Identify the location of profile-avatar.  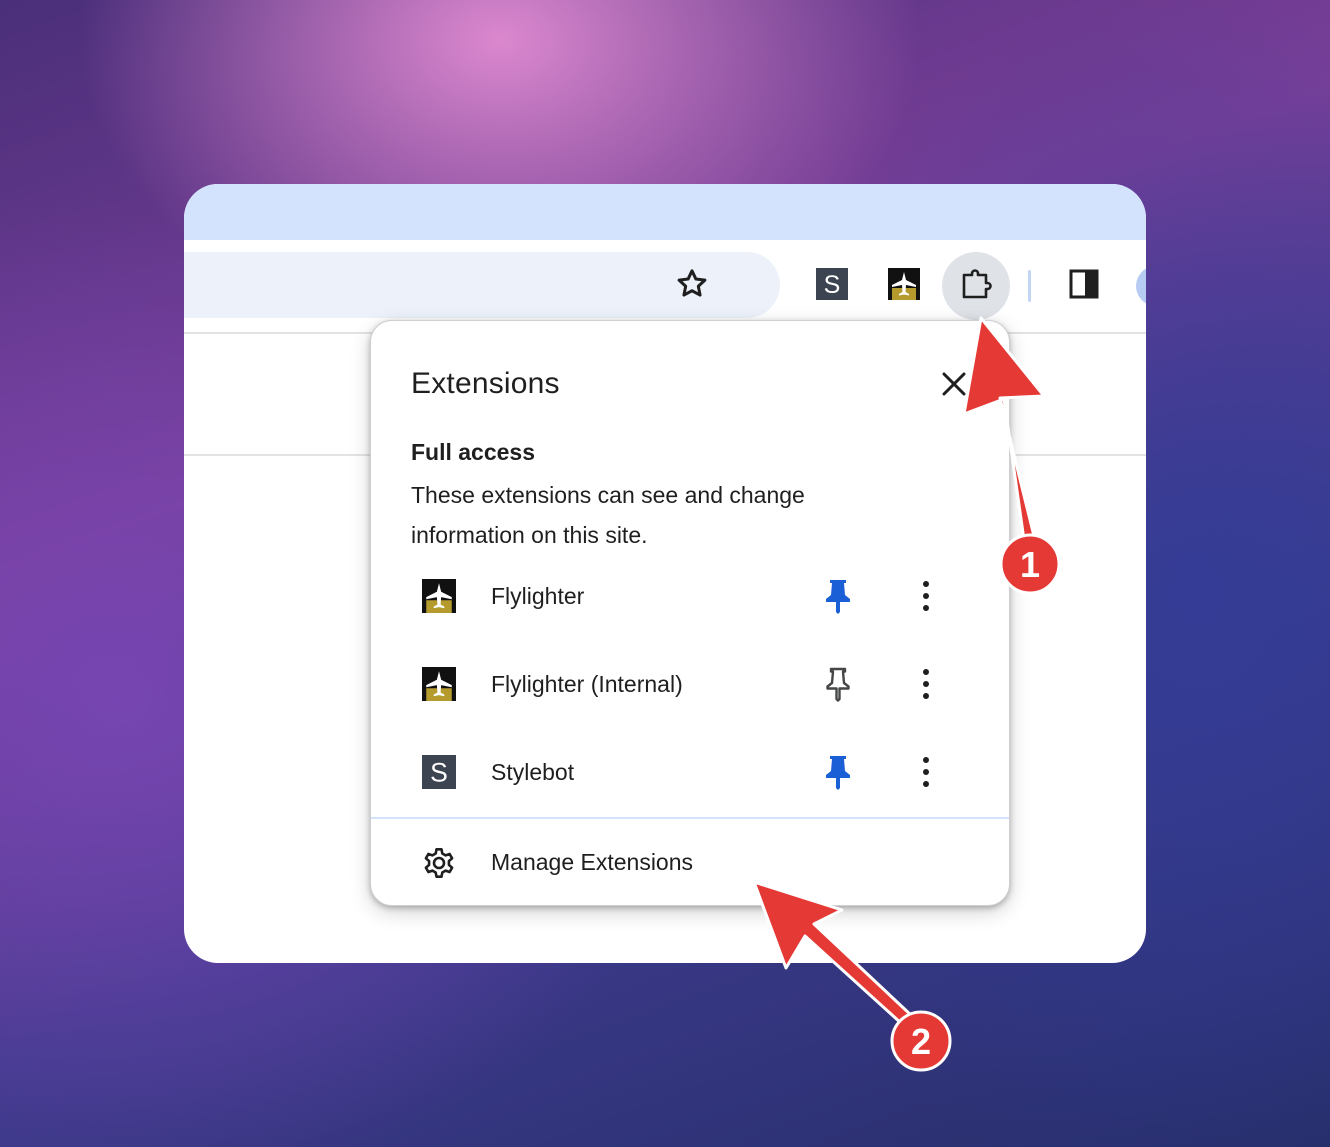
(1141, 286).